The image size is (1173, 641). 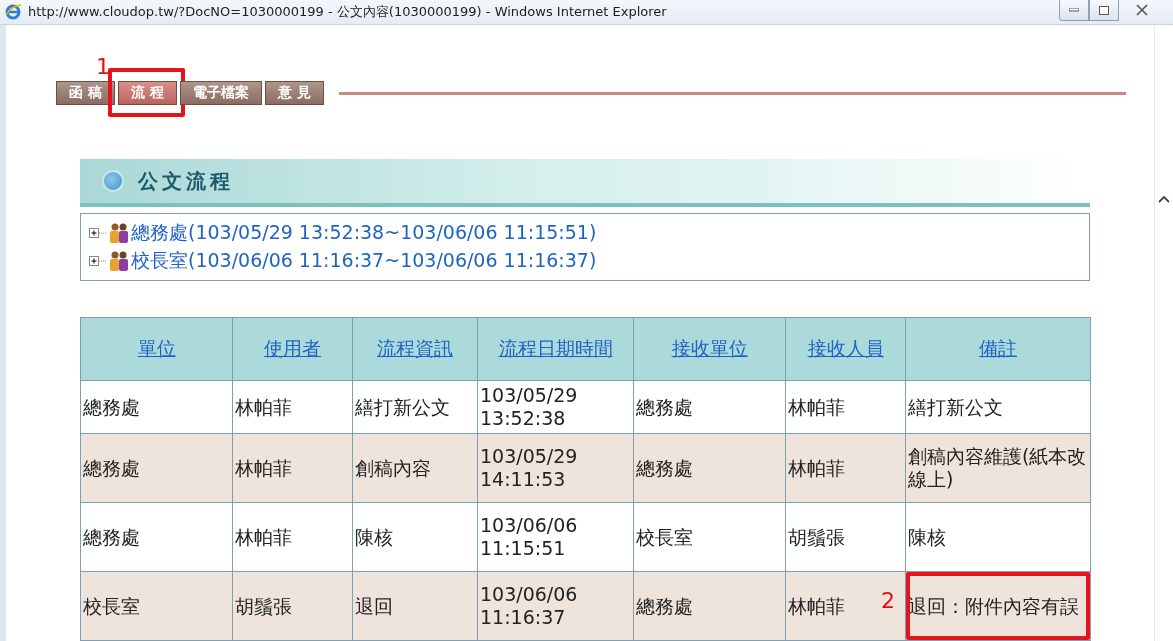 What do you see at coordinates (220, 93) in the screenshot?
I see `tab: 電子檔案` at bounding box center [220, 93].